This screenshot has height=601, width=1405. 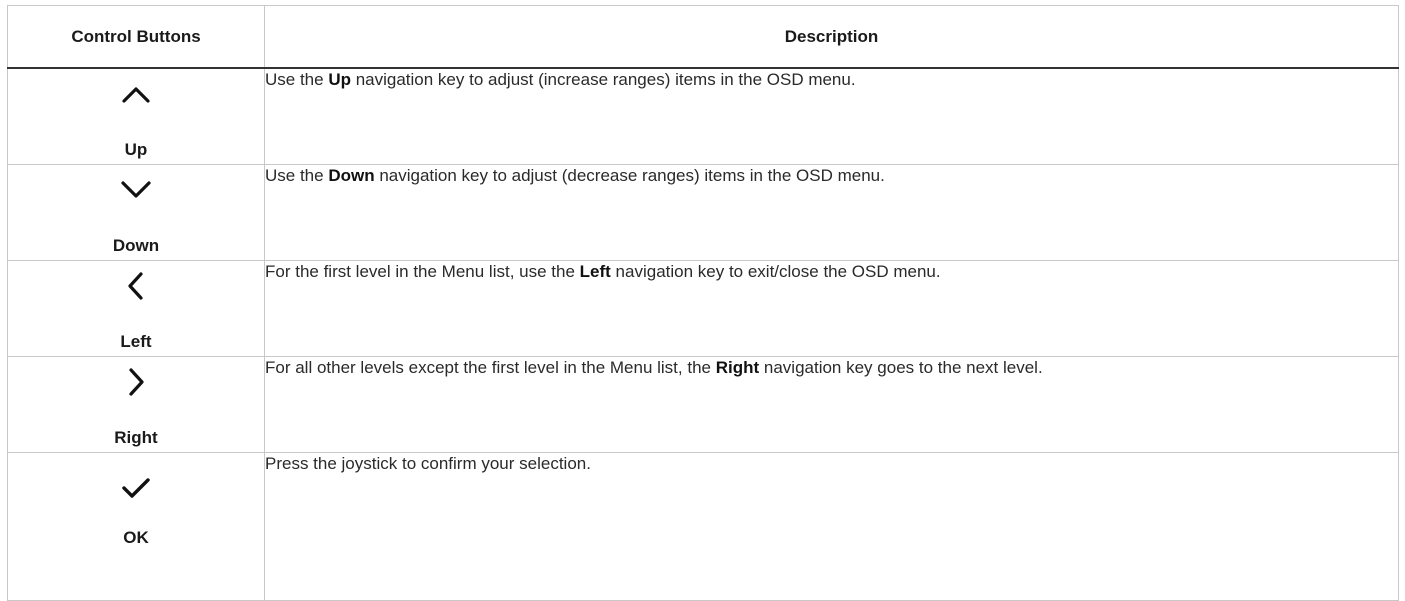 I want to click on control-button-cell: Down, so click(x=136, y=212).